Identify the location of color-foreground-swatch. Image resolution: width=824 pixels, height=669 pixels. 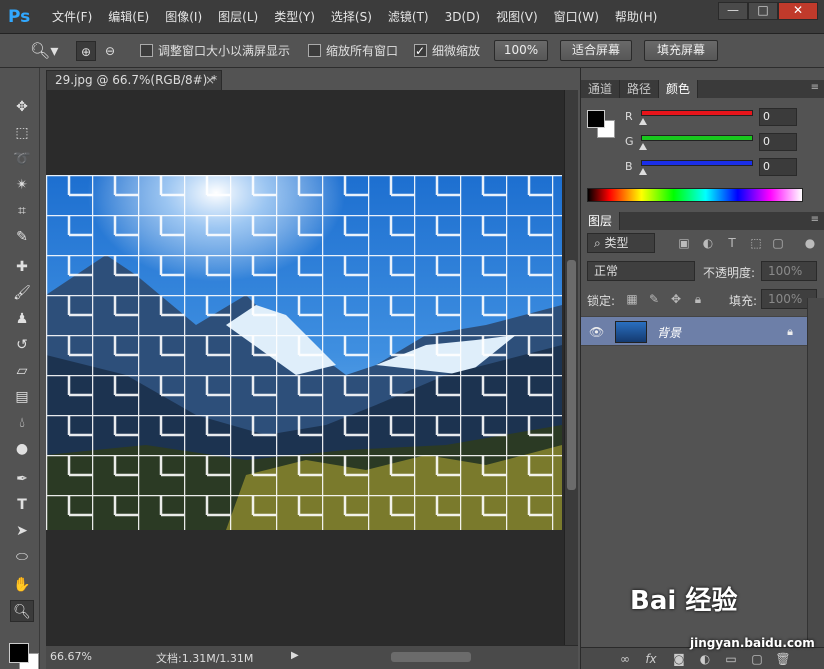
(596, 119).